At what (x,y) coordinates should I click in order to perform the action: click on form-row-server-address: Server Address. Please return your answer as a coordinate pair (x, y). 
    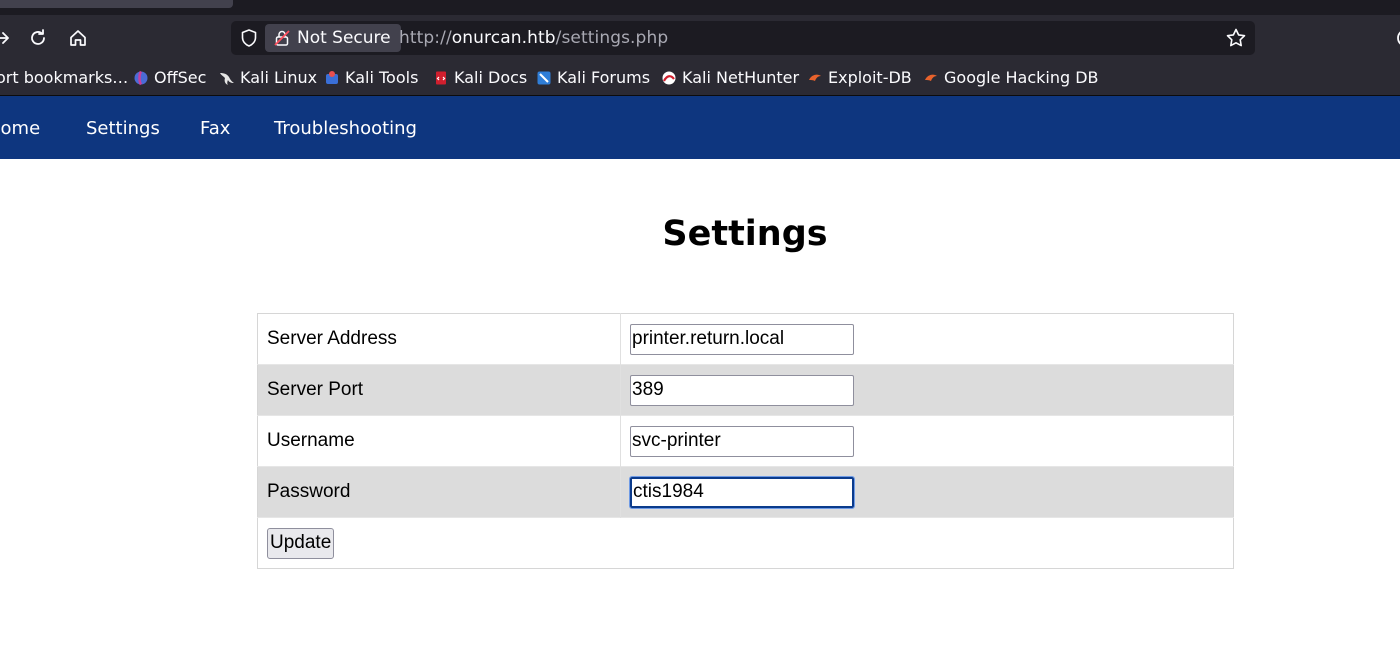
    Looking at the image, I should click on (745, 339).